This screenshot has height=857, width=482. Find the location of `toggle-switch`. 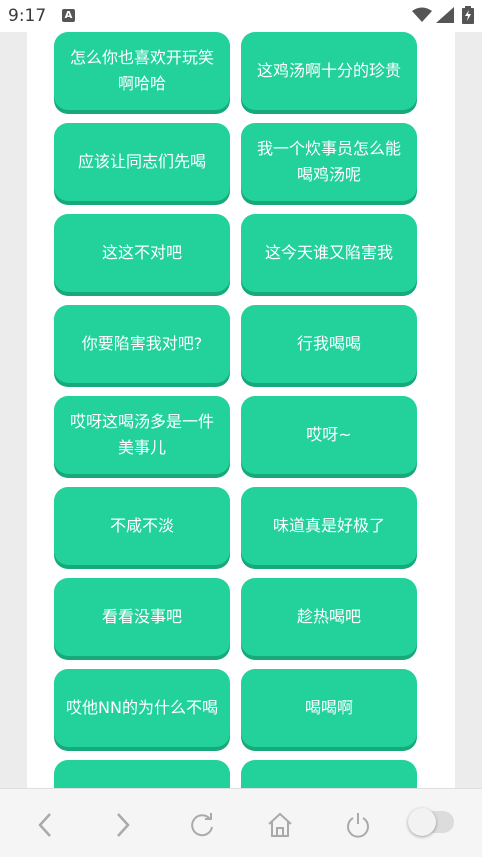

toggle-switch is located at coordinates (431, 822).